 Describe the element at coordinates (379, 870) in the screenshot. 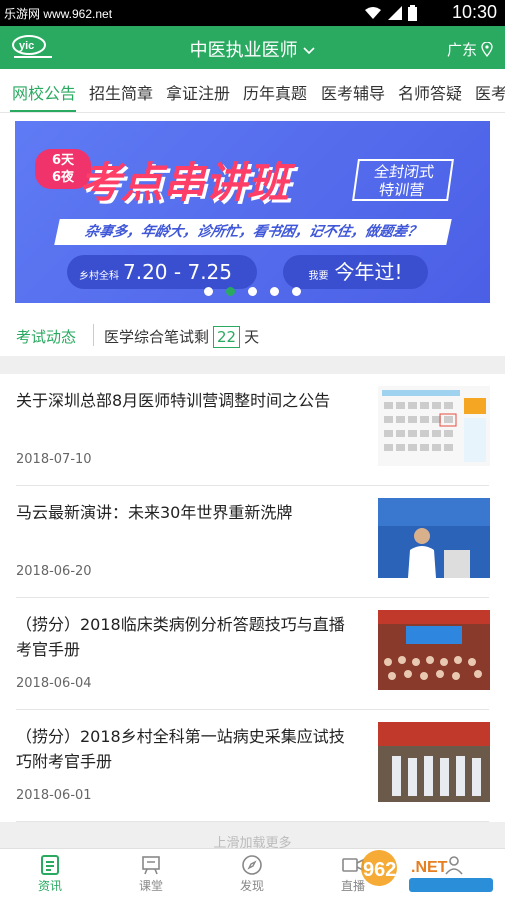

I see `svg-text: 962` at that location.